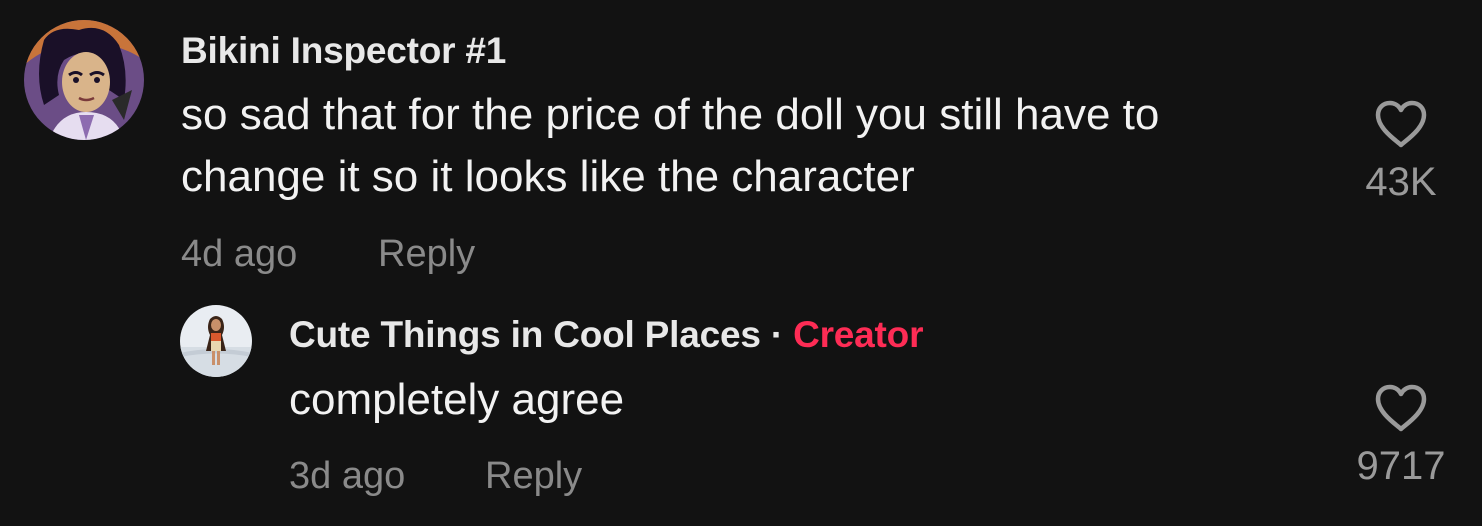  I want to click on comment-timestamp: 4d ago, so click(239, 254).